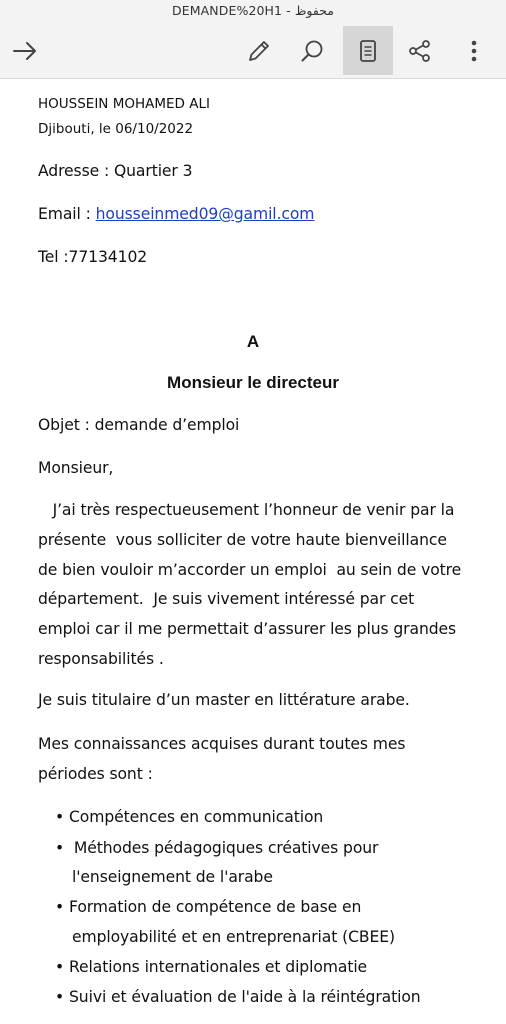 This screenshot has width=506, height=1024. What do you see at coordinates (101, 659) in the screenshot?
I see `paragraph-line: responsabilités .` at bounding box center [101, 659].